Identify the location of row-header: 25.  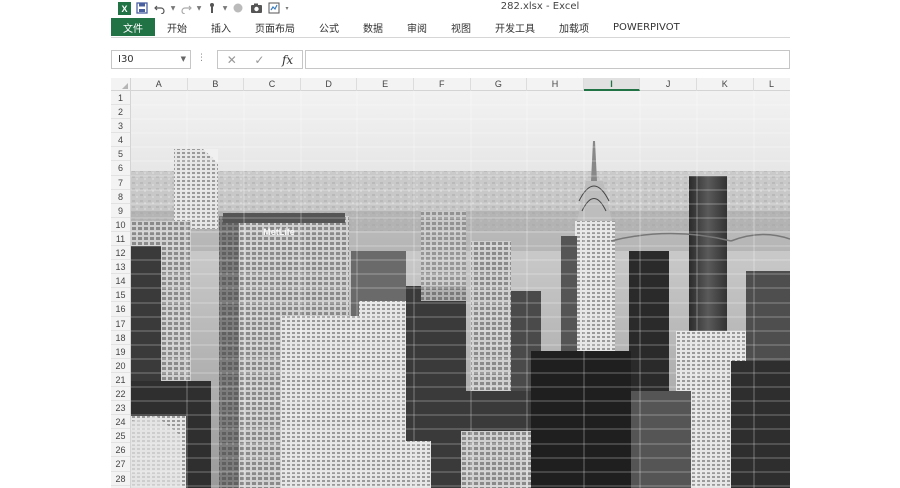
(120, 436).